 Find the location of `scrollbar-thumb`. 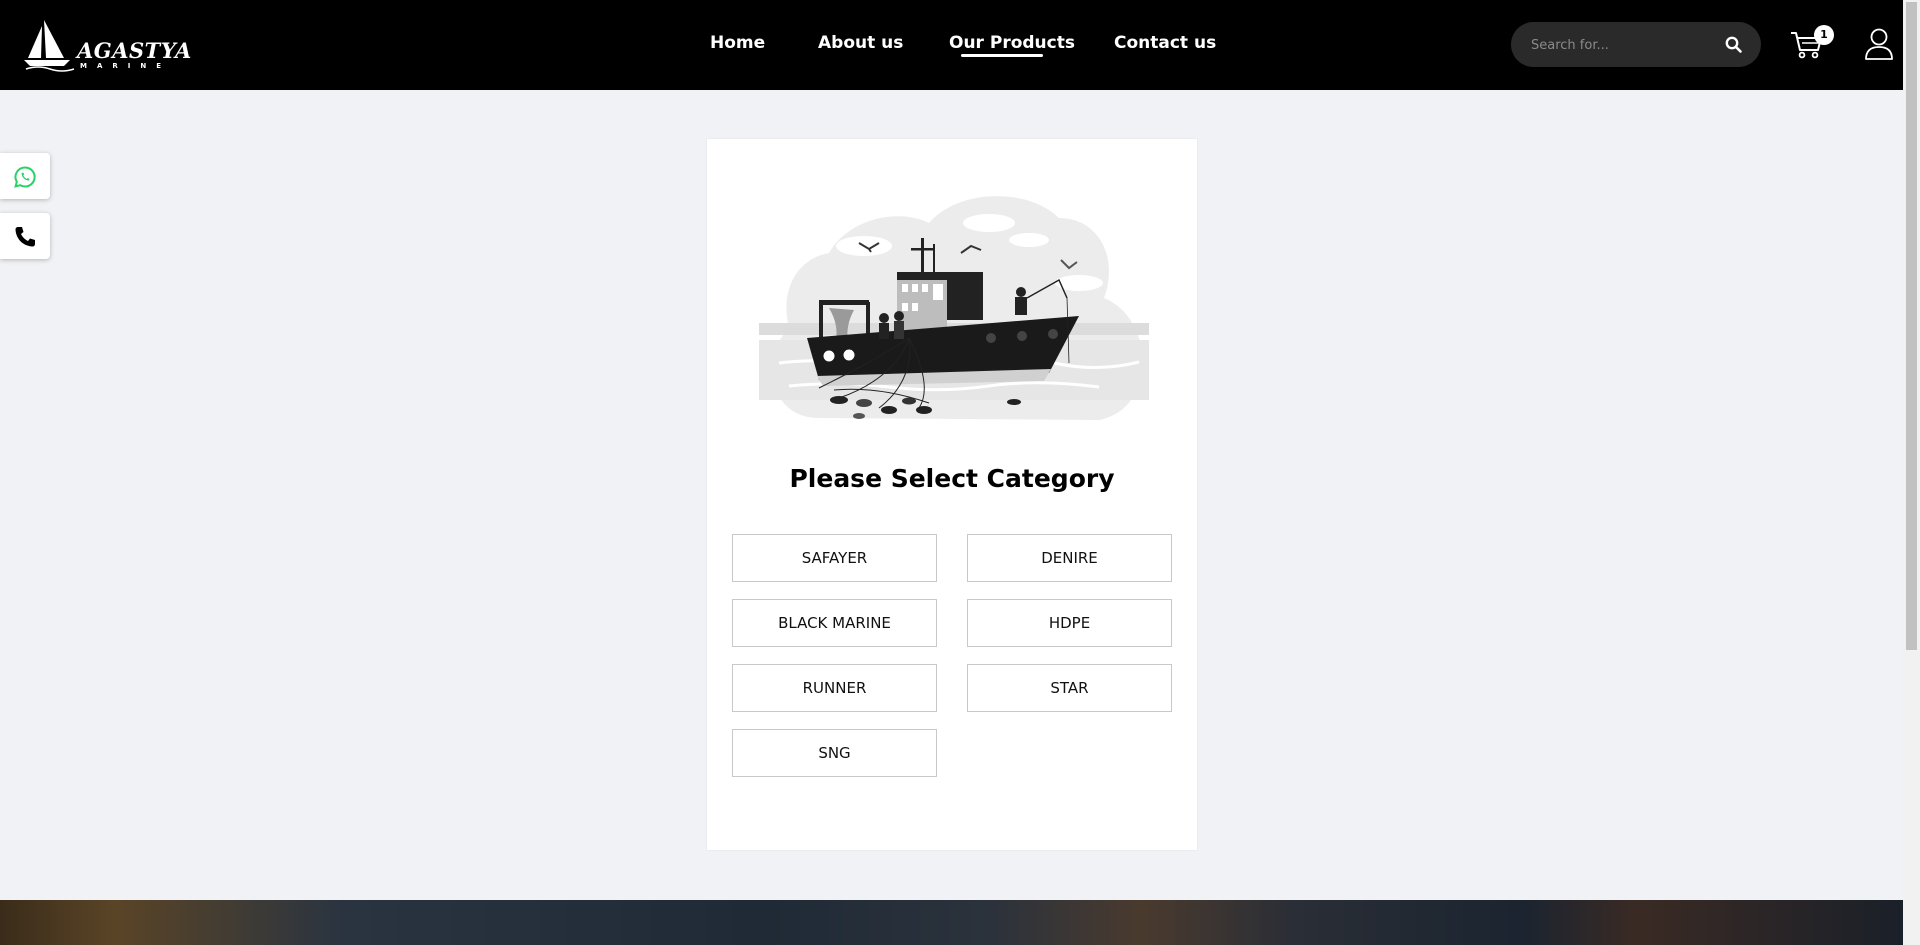

scrollbar-thumb is located at coordinates (1911, 326).